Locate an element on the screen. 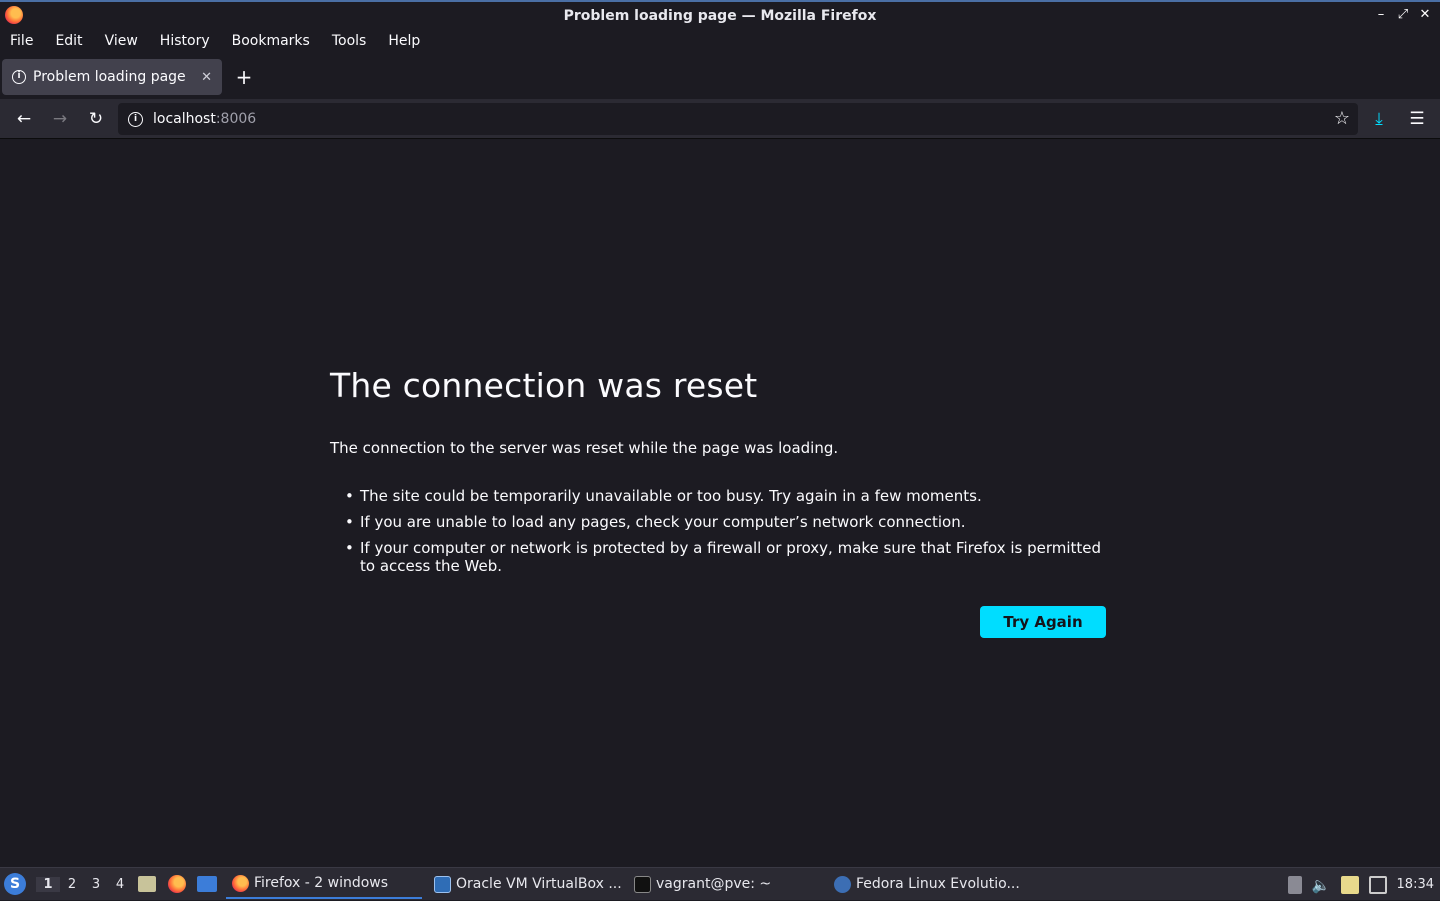 This screenshot has height=901, width=1440. tab-problem-loading-page: i Problem loading page ✕ is located at coordinates (112, 77).